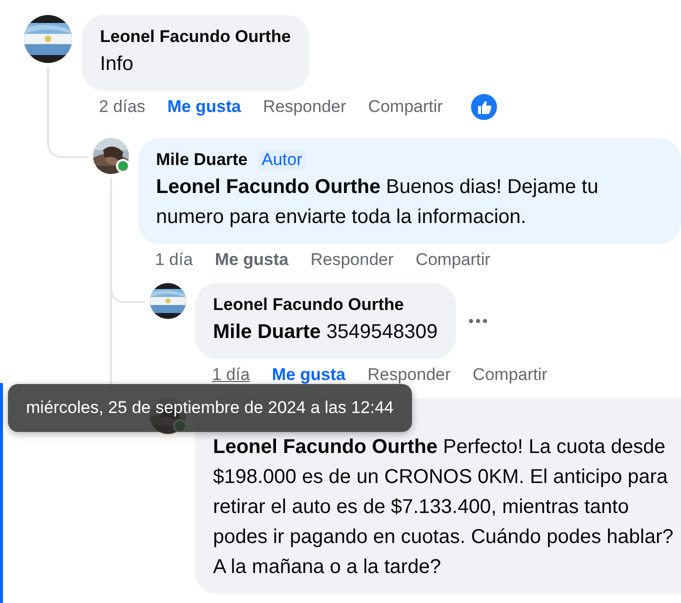  Describe the element at coordinates (210, 408) in the screenshot. I see `date-tooltip: miércoles, 25 de septiembre de 2024 a las 12:44` at that location.